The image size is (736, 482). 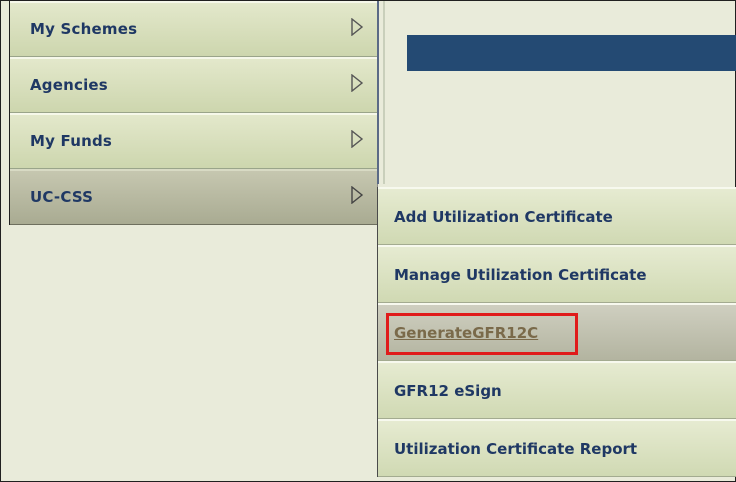 I want to click on submenu-item-manage-uc: Manage Utilization Certificate, so click(x=557, y=274).